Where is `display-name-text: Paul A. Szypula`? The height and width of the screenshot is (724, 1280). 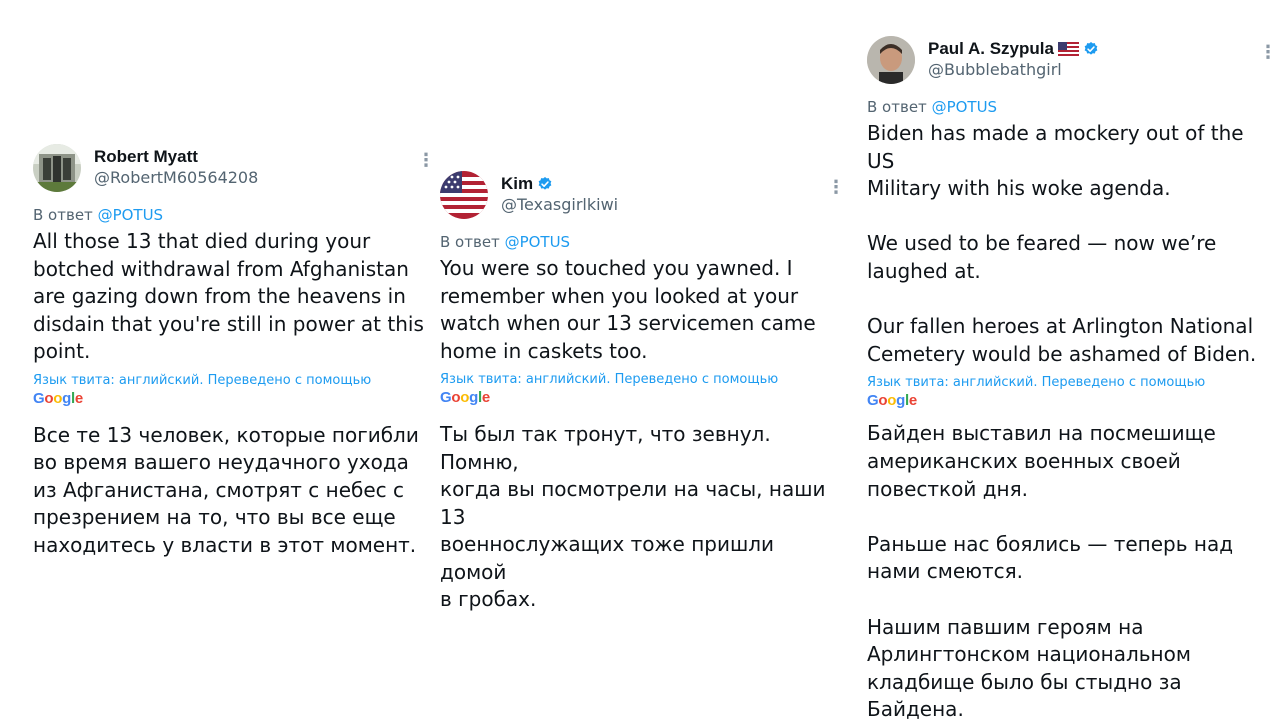
display-name-text: Paul A. Szypula is located at coordinates (991, 49).